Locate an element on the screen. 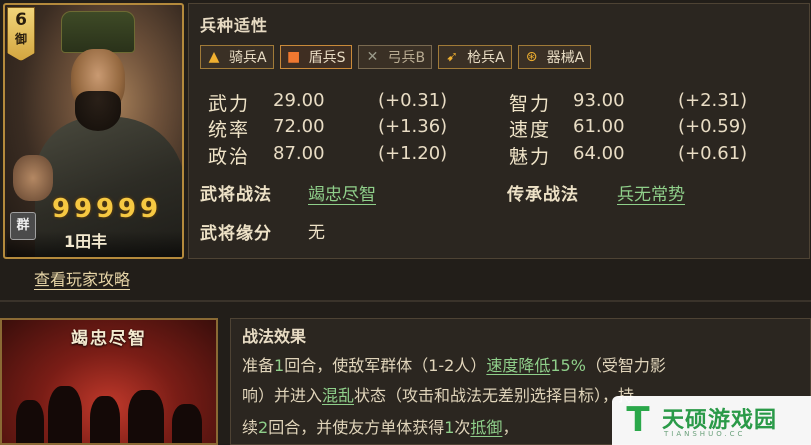  spear-icon: ➹ is located at coordinates (452, 57).